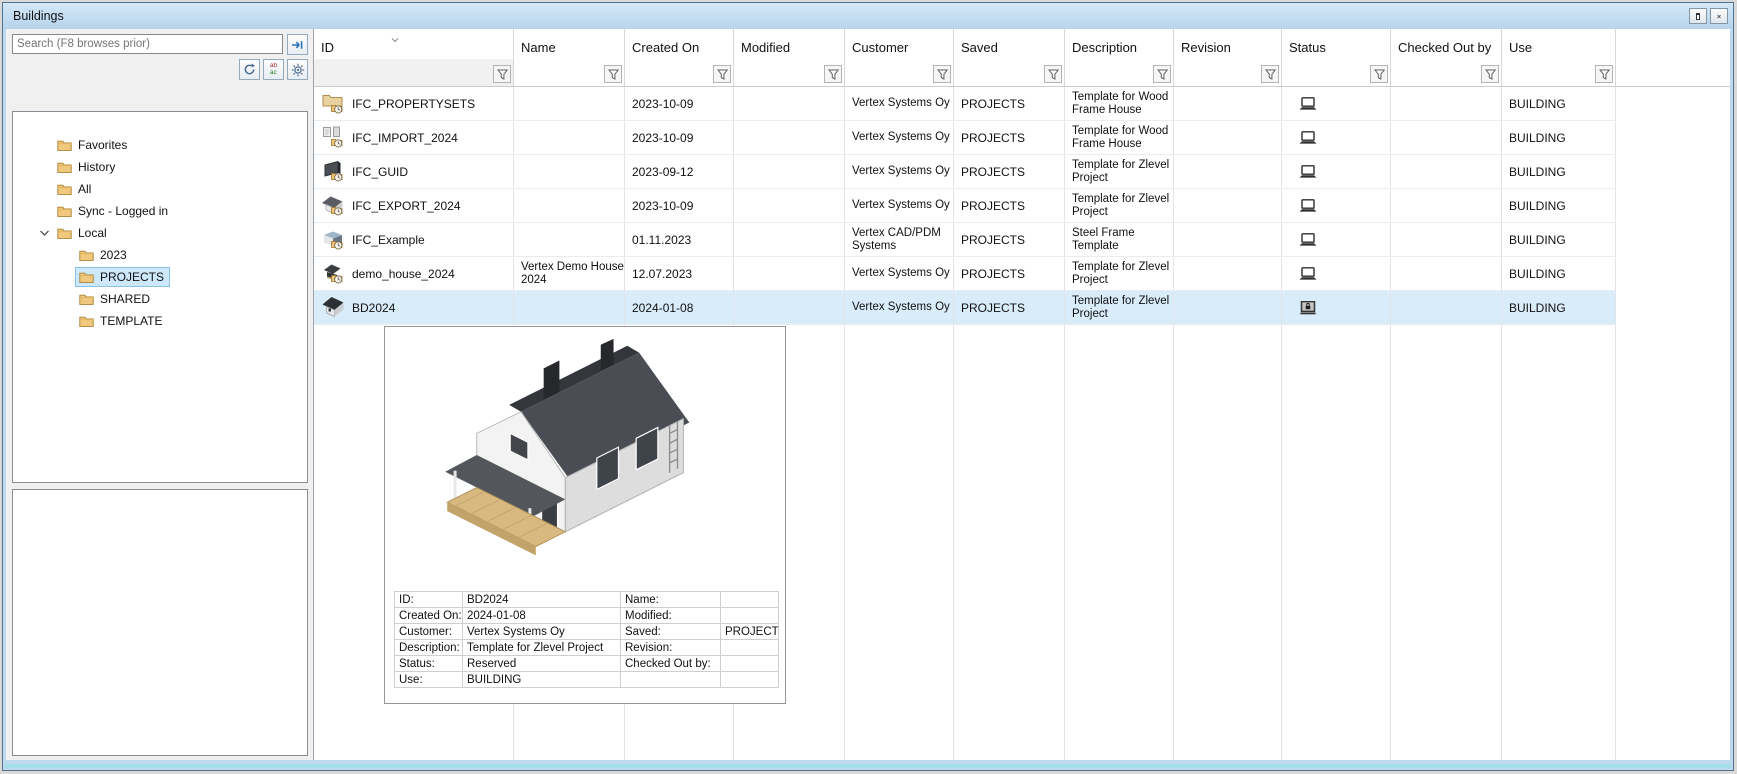 The height and width of the screenshot is (774, 1737). Describe the element at coordinates (160, 167) in the screenshot. I see `tree-item-history: History` at that location.